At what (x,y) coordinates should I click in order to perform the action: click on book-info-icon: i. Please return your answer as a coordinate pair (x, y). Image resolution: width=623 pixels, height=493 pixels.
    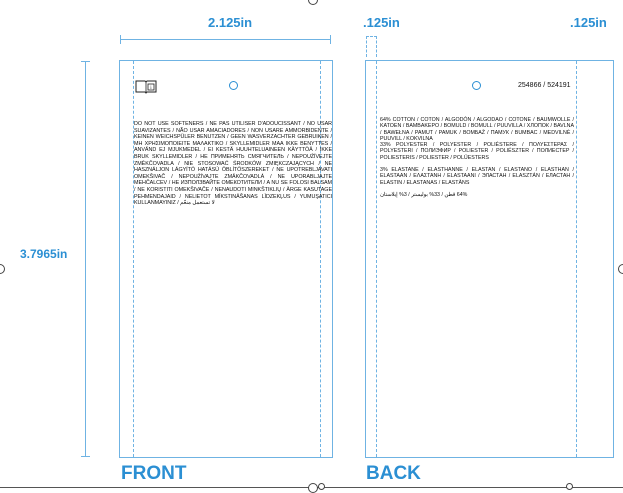
    Looking at the image, I should click on (146, 86).